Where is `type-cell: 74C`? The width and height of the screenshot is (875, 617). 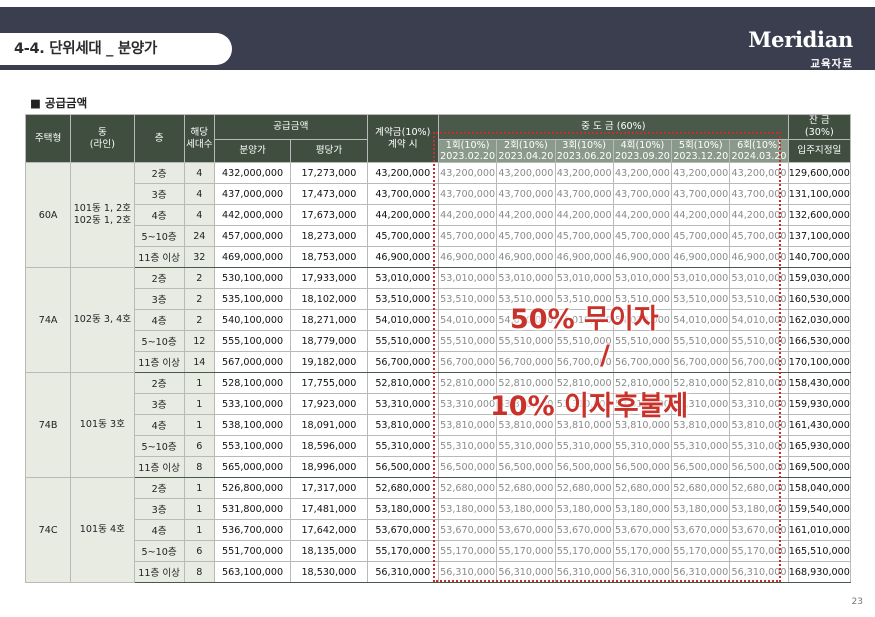
type-cell: 74C is located at coordinates (48, 530).